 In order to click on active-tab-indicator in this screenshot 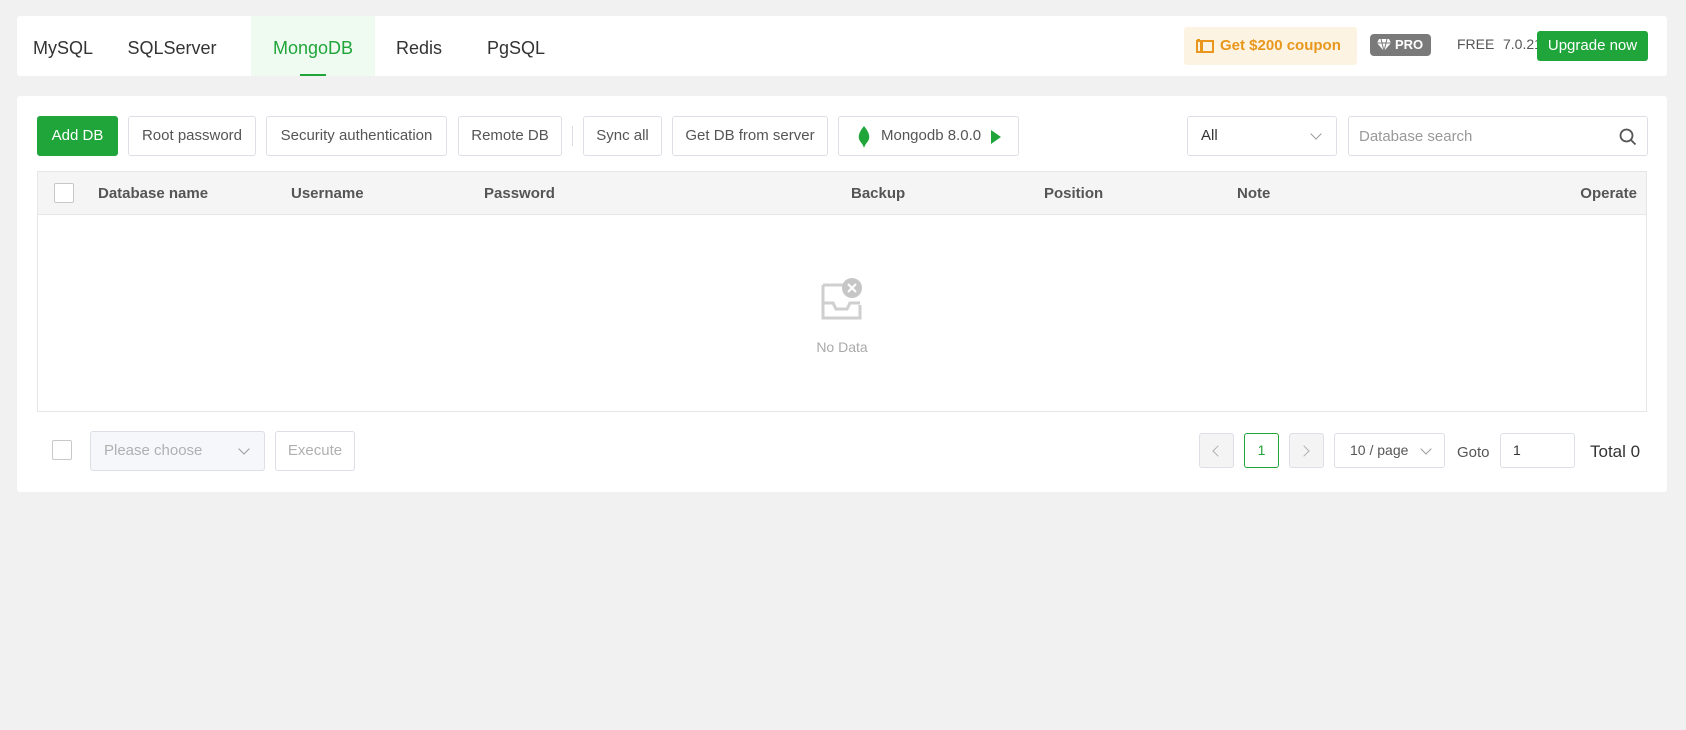, I will do `click(313, 75)`.